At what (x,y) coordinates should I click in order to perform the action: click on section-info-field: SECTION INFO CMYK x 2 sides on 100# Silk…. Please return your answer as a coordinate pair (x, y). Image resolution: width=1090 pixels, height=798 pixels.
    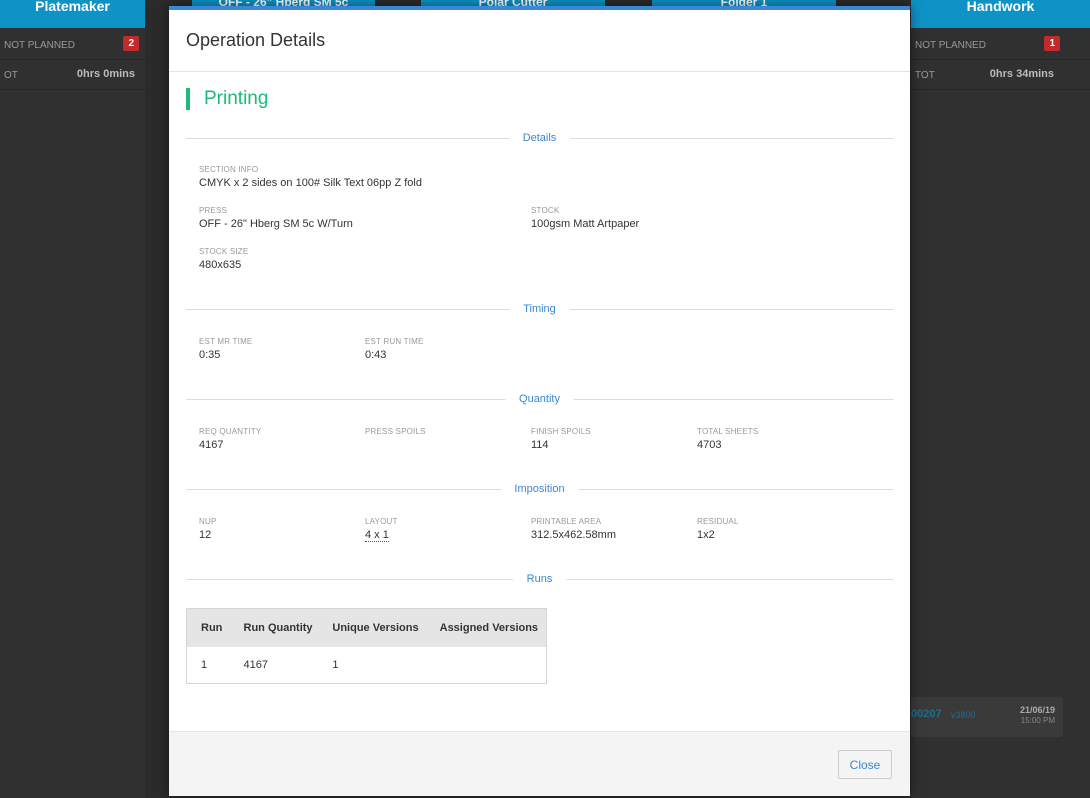
    Looking at the image, I should click on (531, 177).